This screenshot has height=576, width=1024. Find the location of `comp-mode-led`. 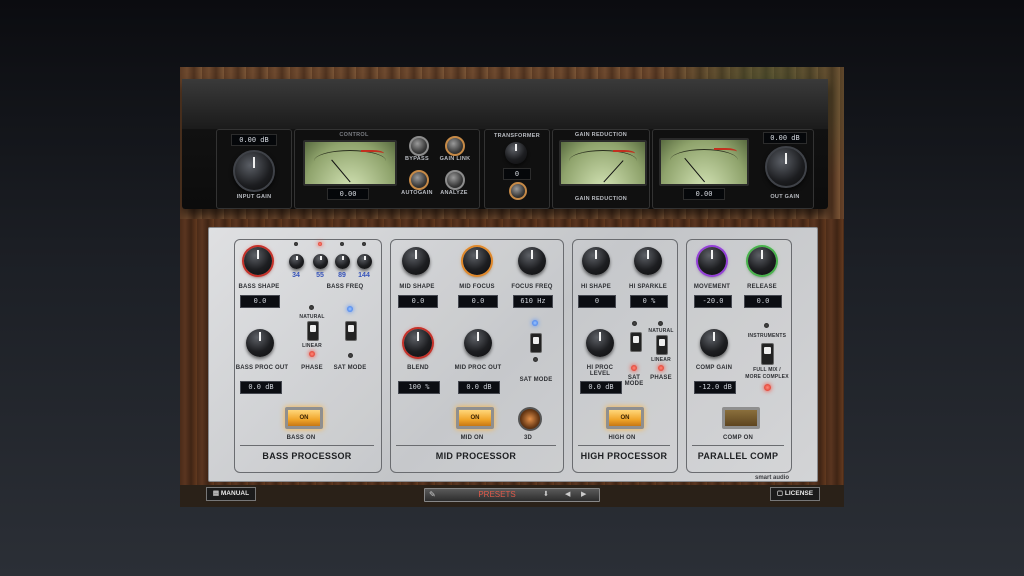

comp-mode-led is located at coordinates (767, 387).